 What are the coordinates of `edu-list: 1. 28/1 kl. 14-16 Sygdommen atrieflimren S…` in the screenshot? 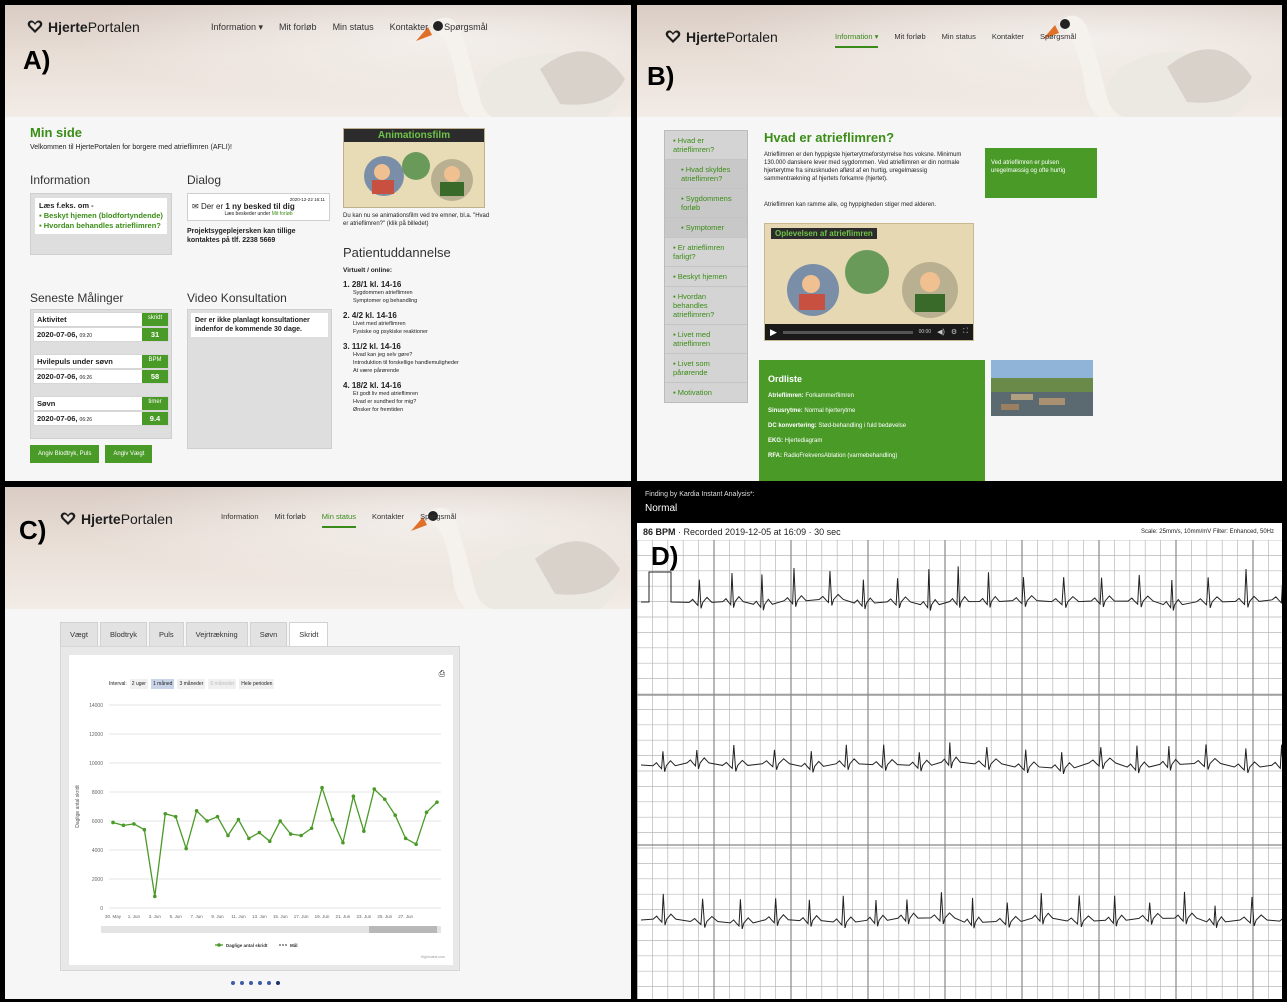 It's located at (418, 350).